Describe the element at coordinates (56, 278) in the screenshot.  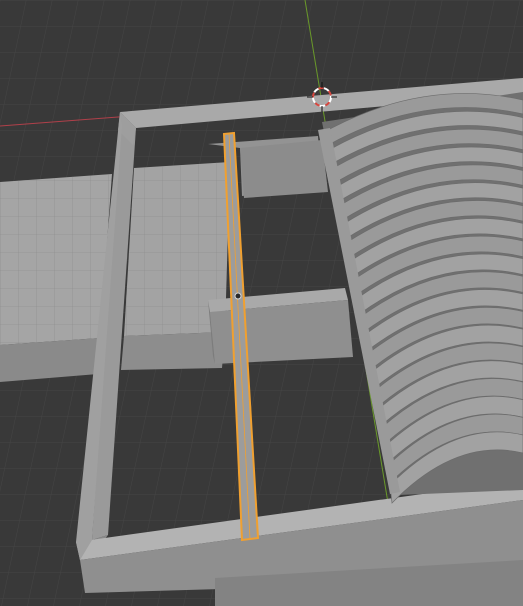
I see `left-floor-slab` at that location.